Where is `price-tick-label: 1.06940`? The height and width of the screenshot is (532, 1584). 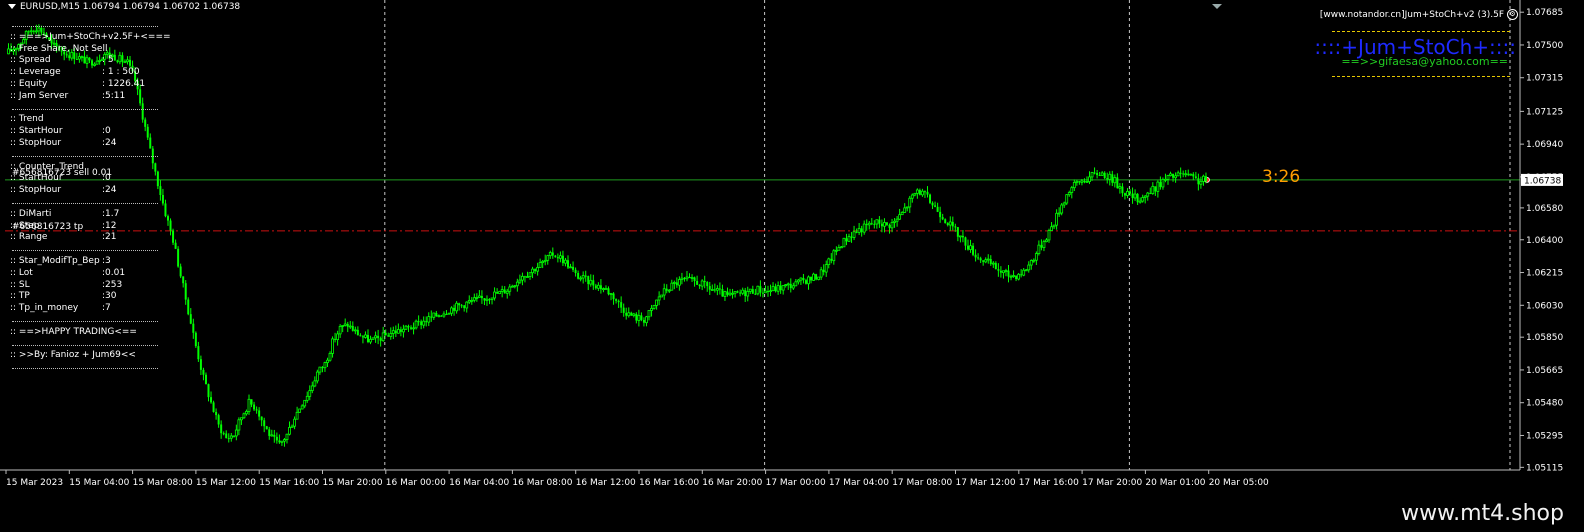 price-tick-label: 1.06940 is located at coordinates (1544, 145).